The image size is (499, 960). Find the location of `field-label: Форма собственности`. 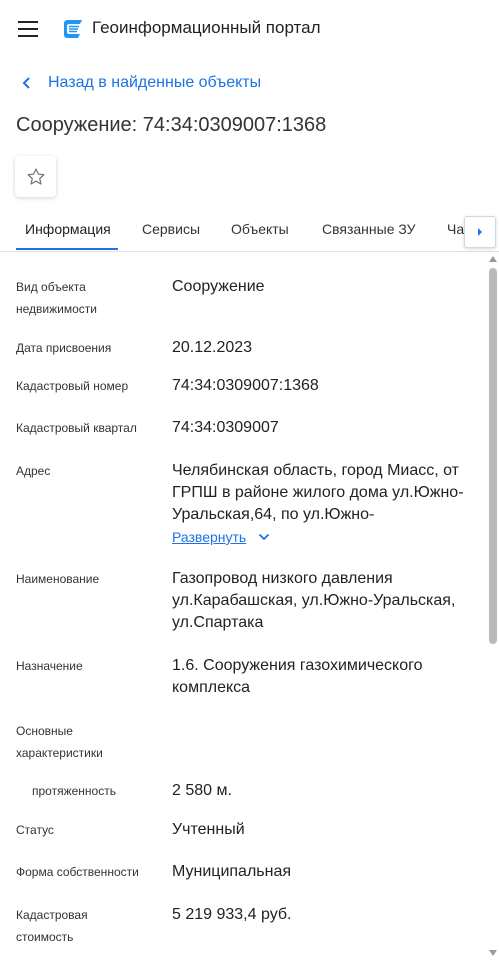

field-label: Форма собственности is located at coordinates (77, 872).